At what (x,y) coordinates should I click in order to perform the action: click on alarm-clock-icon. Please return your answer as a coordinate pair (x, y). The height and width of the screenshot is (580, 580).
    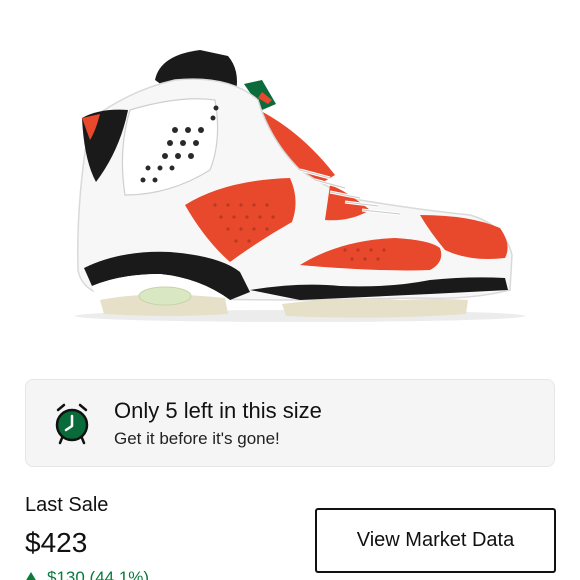
    Looking at the image, I should click on (72, 423).